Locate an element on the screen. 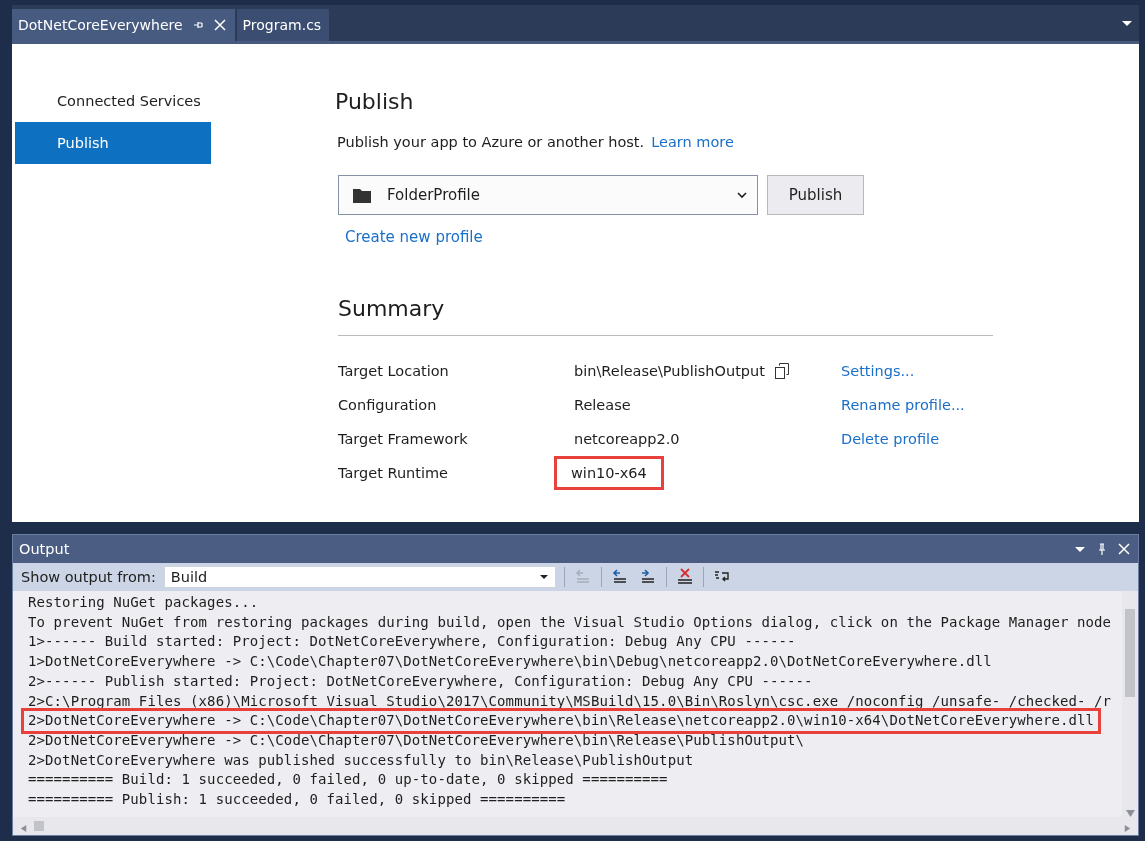 This screenshot has width=1145, height=841. output-line: ========== Publish: 1 succeeded, 0 failed, 0 skipped ========== is located at coordinates (297, 800).